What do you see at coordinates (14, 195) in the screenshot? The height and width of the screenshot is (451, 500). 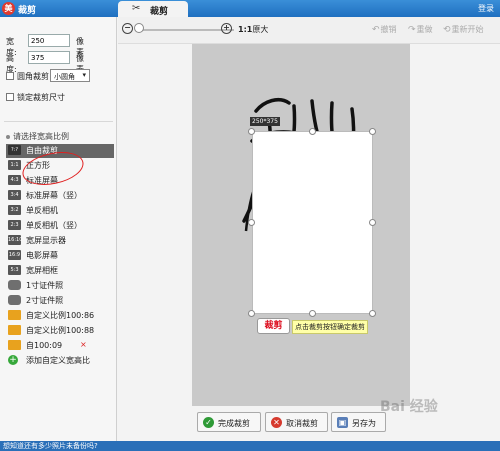 I see `ratio-icon: 3:4` at bounding box center [14, 195].